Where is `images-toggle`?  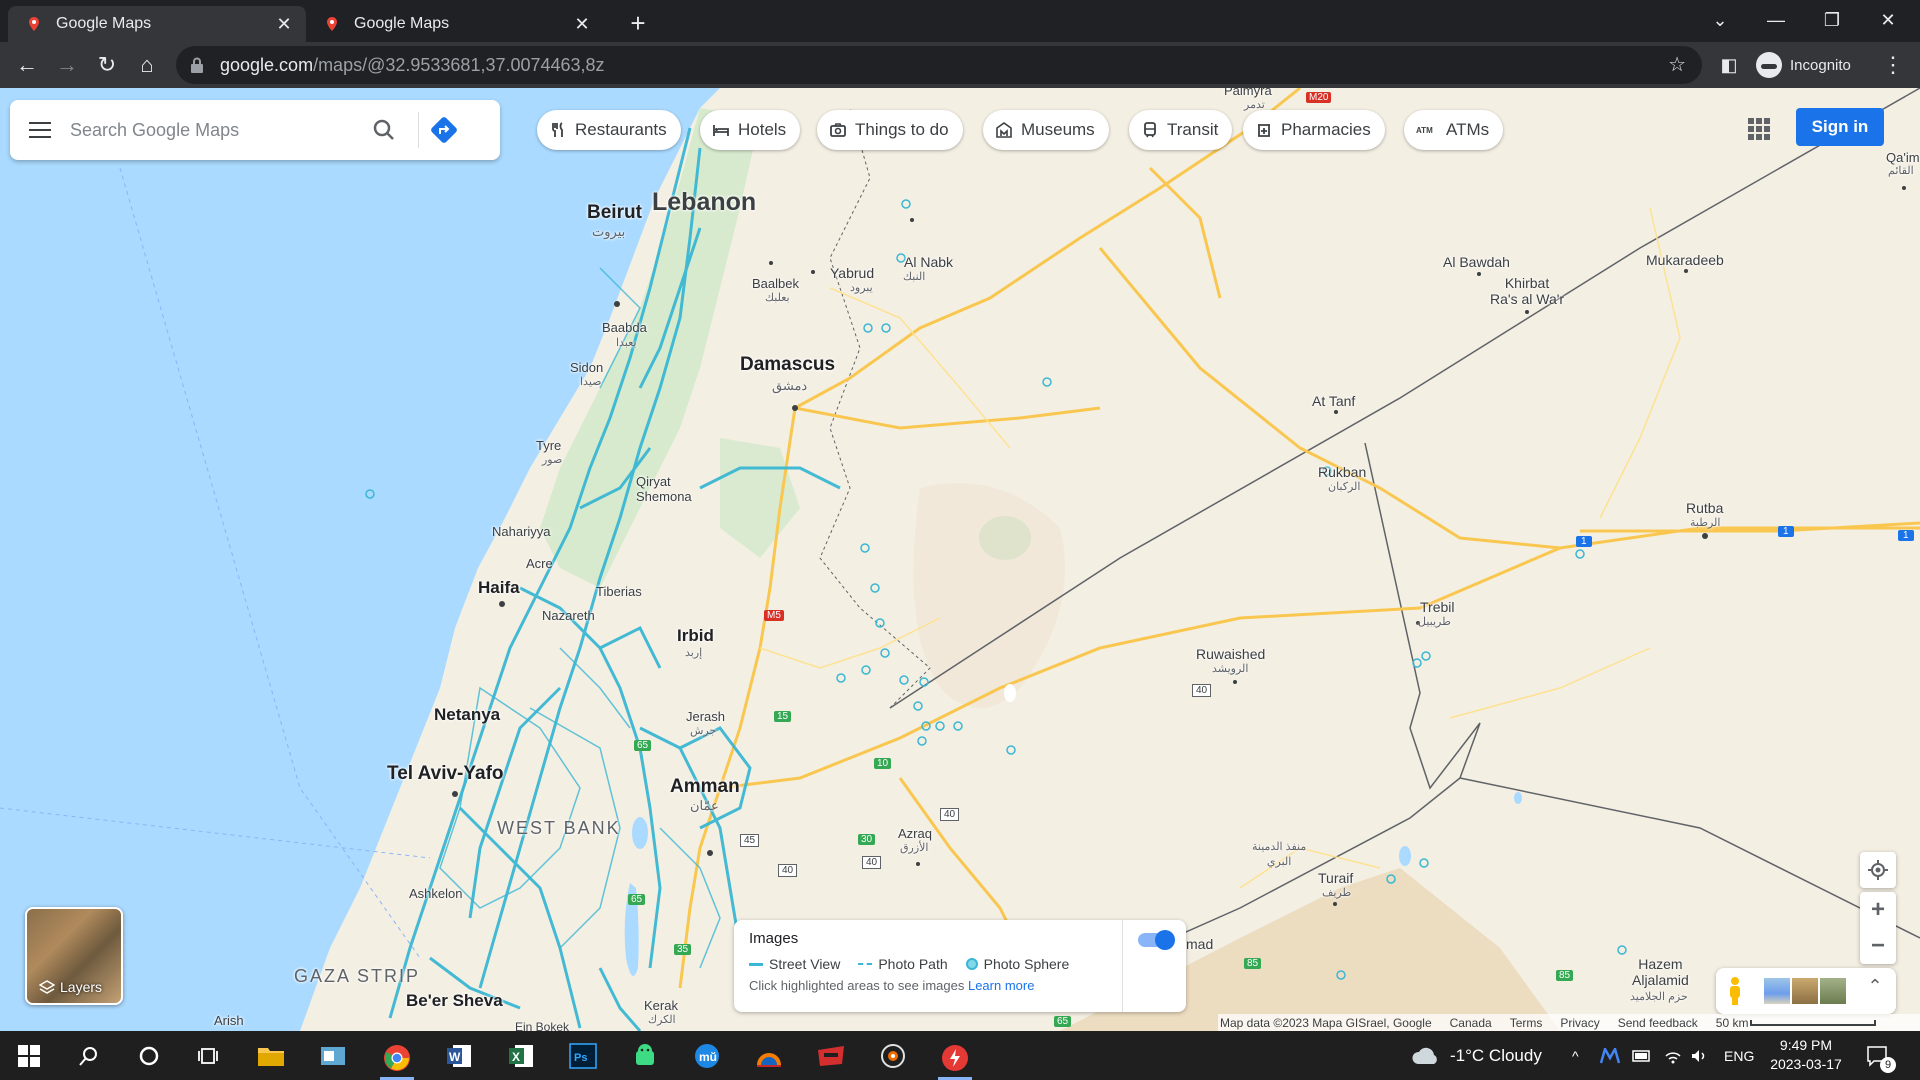
images-toggle is located at coordinates (1156, 940).